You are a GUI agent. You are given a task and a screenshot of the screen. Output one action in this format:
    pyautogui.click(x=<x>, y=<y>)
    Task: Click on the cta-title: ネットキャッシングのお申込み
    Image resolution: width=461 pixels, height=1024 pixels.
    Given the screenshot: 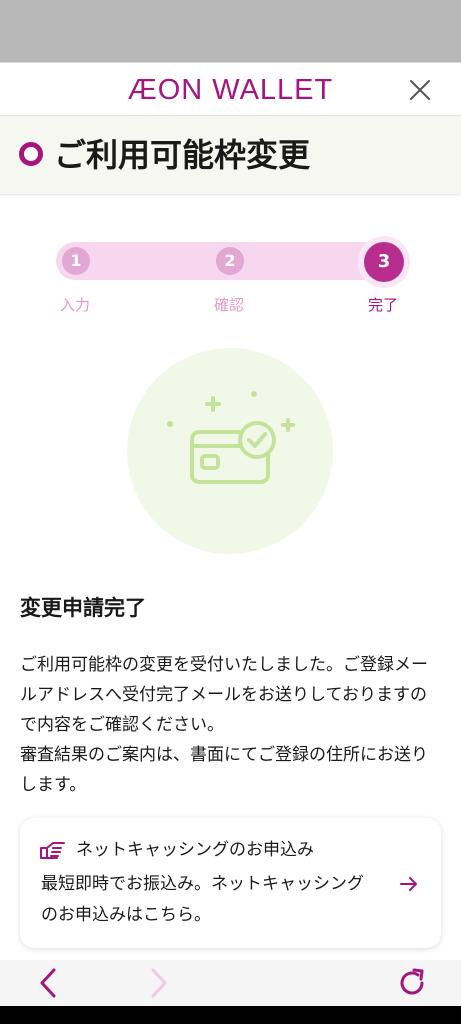 What is the action you would take?
    pyautogui.click(x=195, y=850)
    